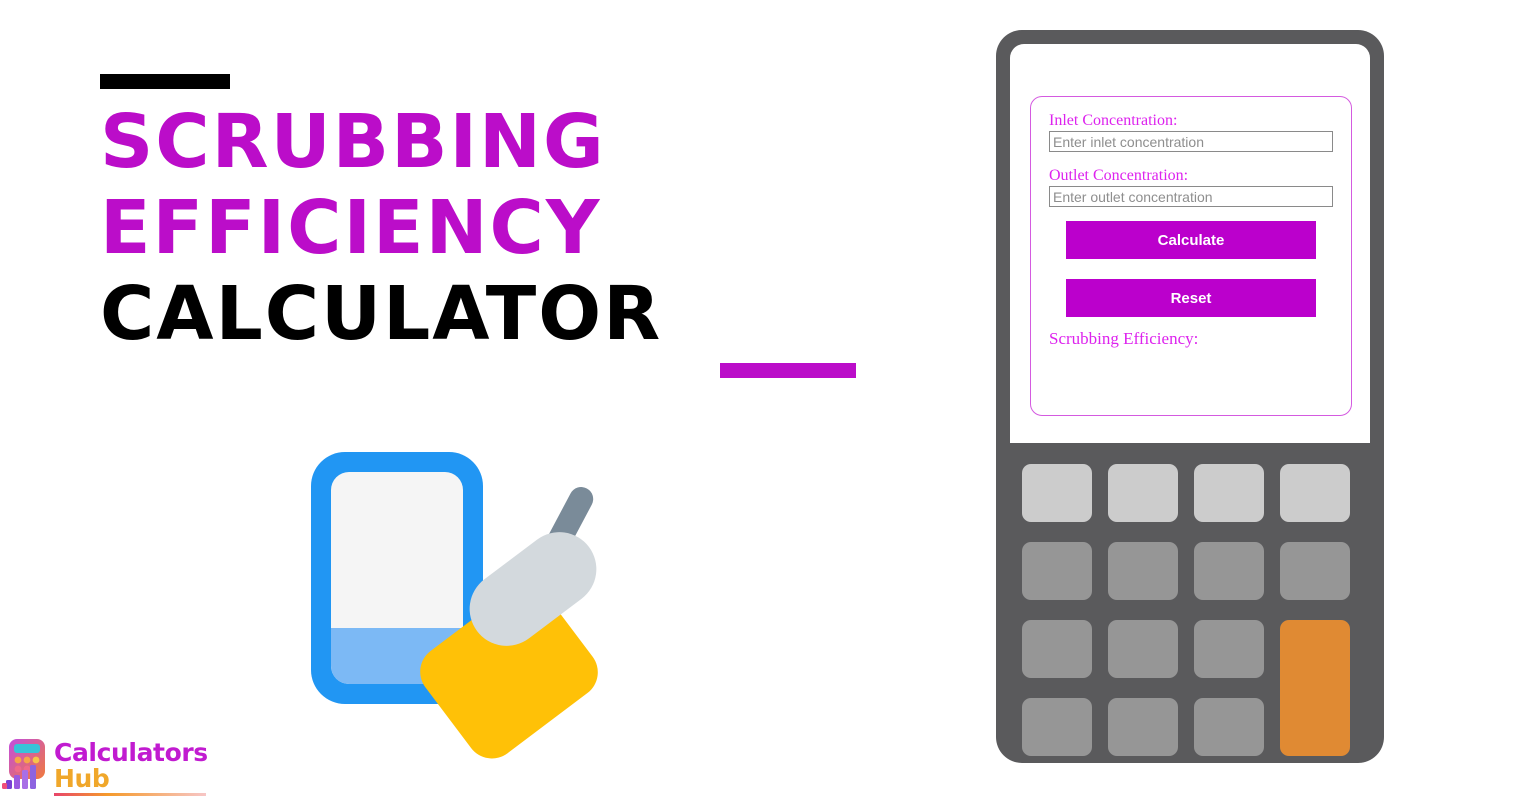  Describe the element at coordinates (1229, 727) in the screenshot. I see `keypad-key-r4c3` at that location.